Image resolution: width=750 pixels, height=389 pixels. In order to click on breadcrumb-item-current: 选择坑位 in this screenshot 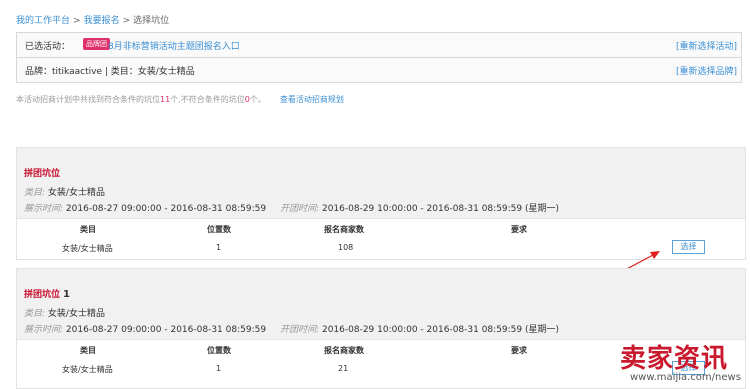, I will do `click(151, 21)`.